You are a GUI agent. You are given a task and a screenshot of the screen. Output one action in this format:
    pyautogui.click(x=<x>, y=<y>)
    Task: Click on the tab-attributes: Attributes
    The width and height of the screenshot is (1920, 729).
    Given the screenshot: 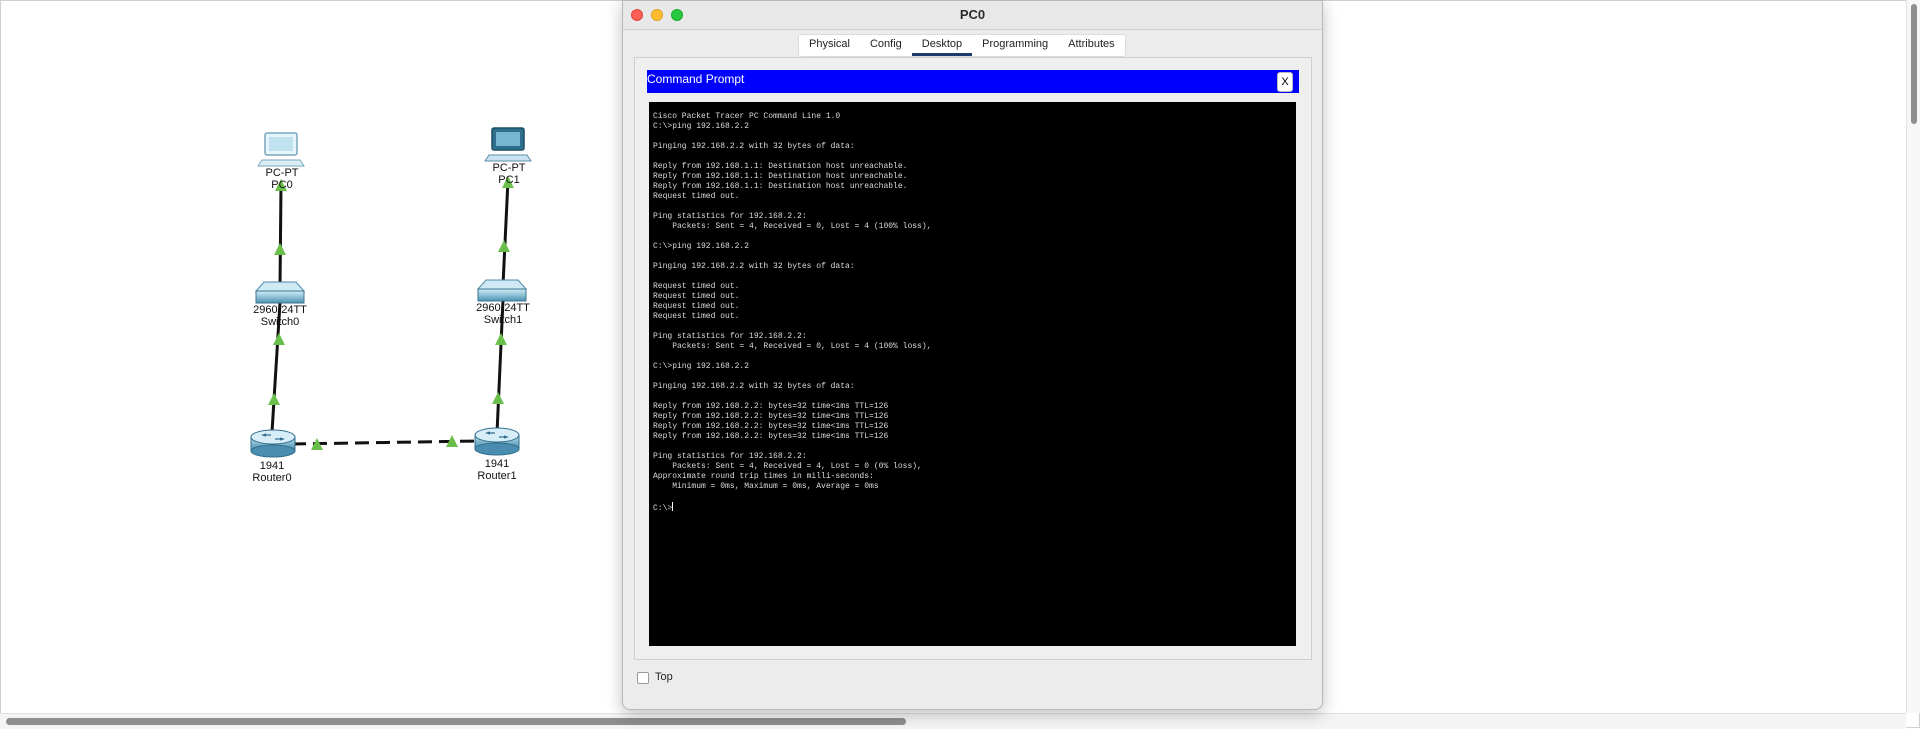 What is the action you would take?
    pyautogui.click(x=1091, y=45)
    